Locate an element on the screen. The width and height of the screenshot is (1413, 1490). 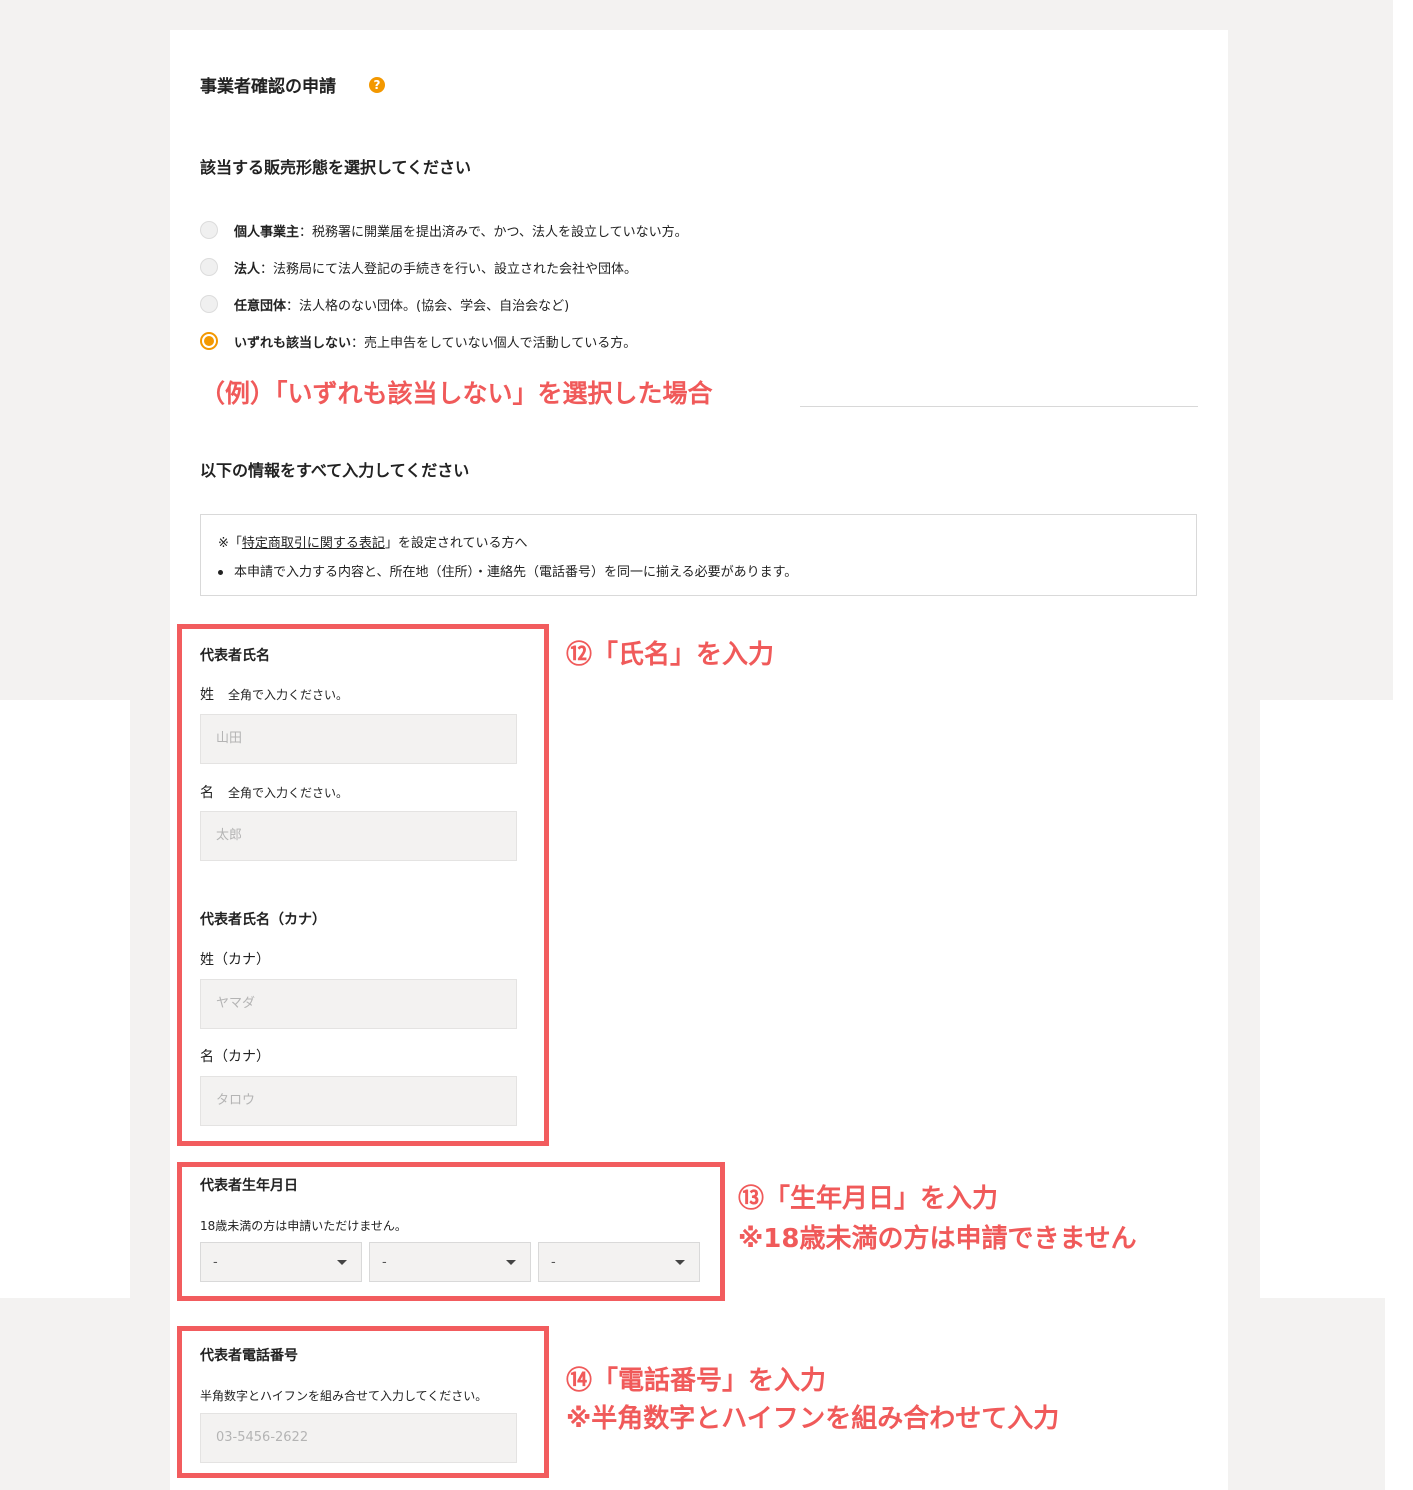
birth-year-select: - is located at coordinates (281, 1262).